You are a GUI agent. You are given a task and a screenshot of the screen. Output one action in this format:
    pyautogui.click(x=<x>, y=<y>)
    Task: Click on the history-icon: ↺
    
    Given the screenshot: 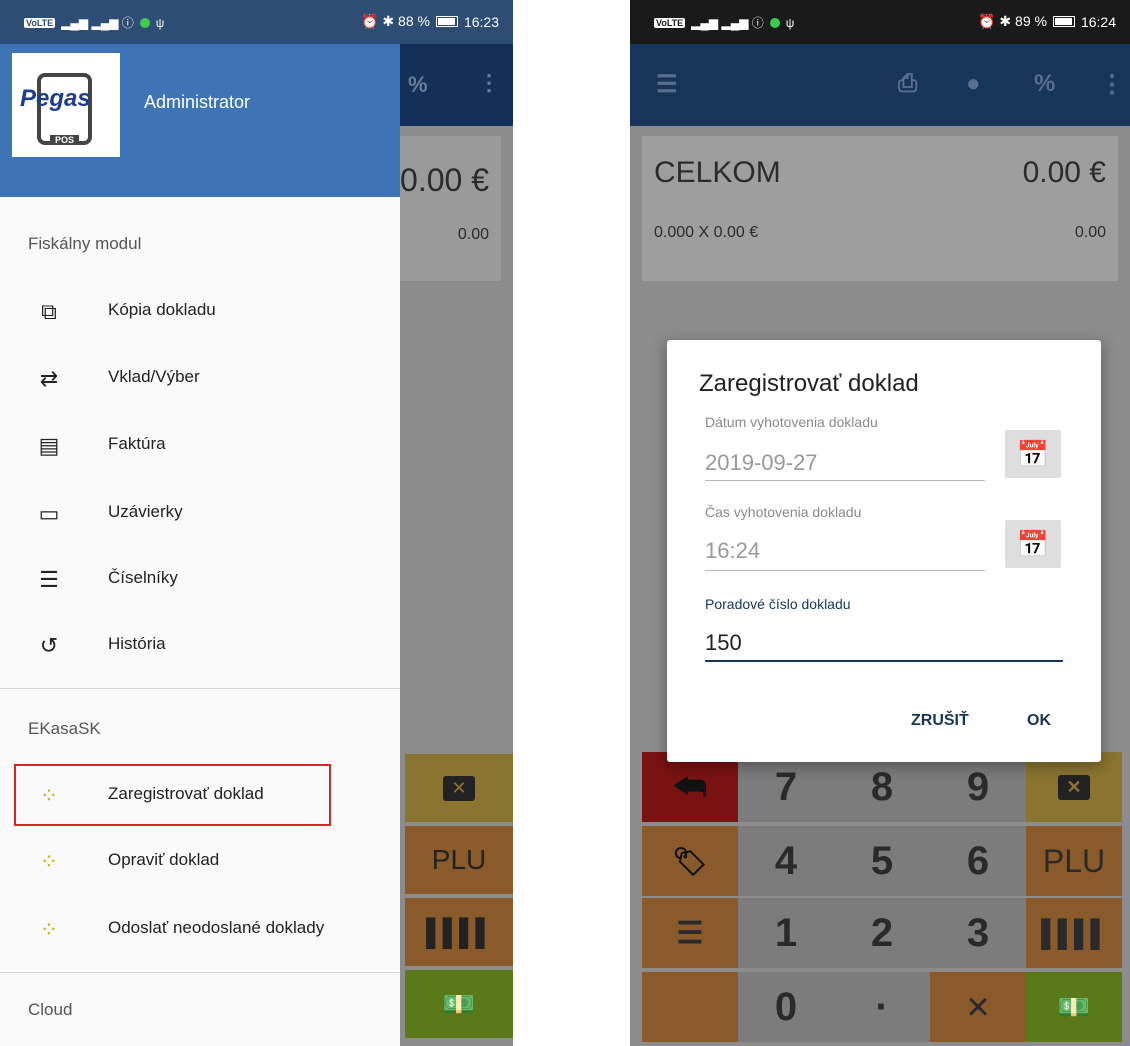 What is the action you would take?
    pyautogui.click(x=49, y=645)
    